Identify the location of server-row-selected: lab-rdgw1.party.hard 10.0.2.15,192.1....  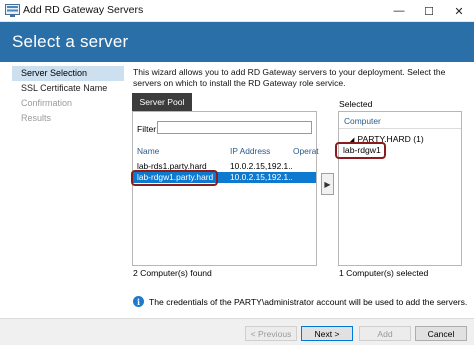
(224, 177).